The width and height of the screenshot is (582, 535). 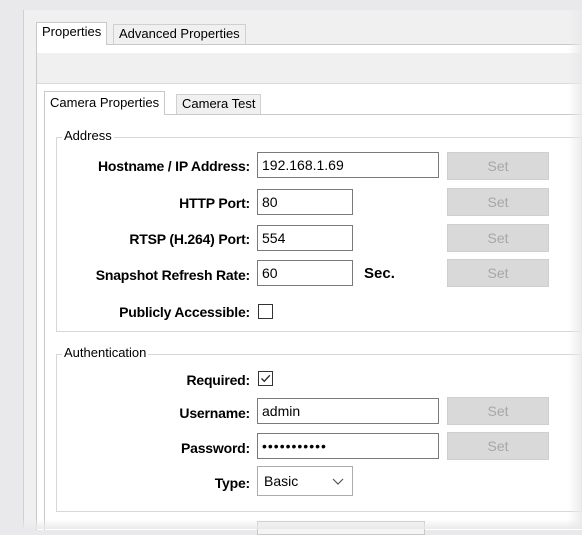 I want to click on tab-camera-properties: Camera Properties, so click(x=105, y=103).